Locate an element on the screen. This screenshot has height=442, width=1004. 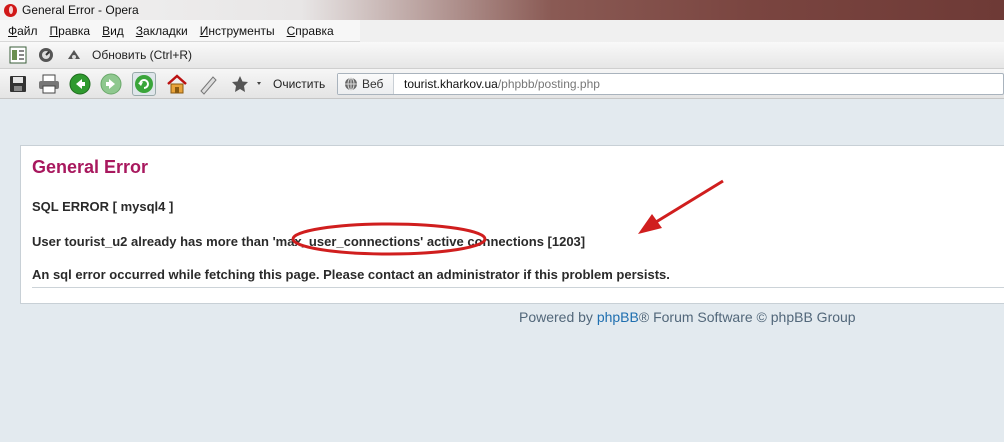
reload-panel-icon is located at coordinates (74, 55).